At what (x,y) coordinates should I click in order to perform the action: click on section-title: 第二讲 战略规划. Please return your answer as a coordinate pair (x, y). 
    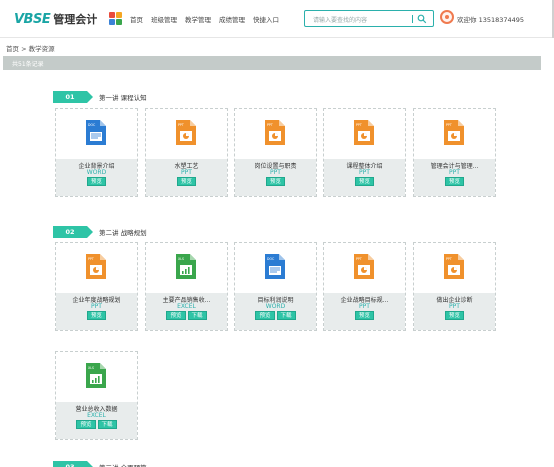
    Looking at the image, I should click on (123, 232).